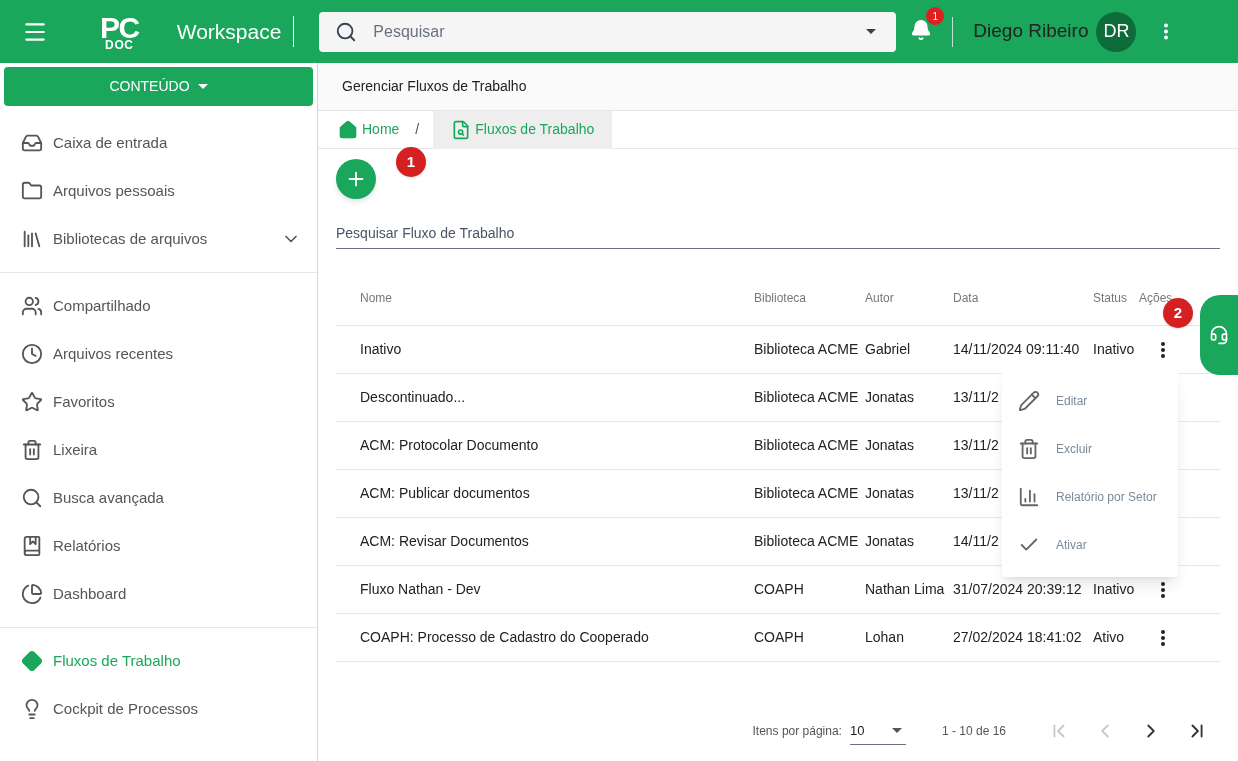 This screenshot has width=1238, height=761. What do you see at coordinates (1029, 401) in the screenshot?
I see `pencil-icon` at bounding box center [1029, 401].